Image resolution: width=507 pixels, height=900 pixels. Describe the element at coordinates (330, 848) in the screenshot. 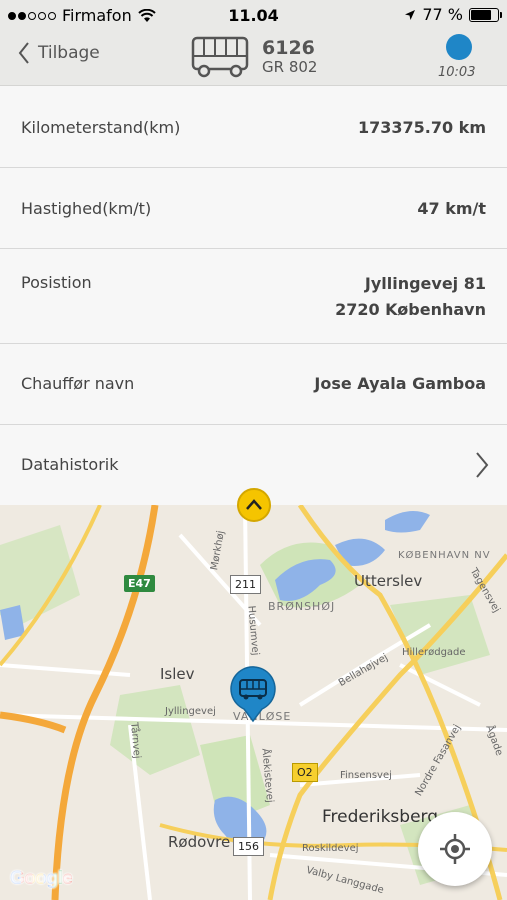

I see `map-label: Roskildevej` at that location.